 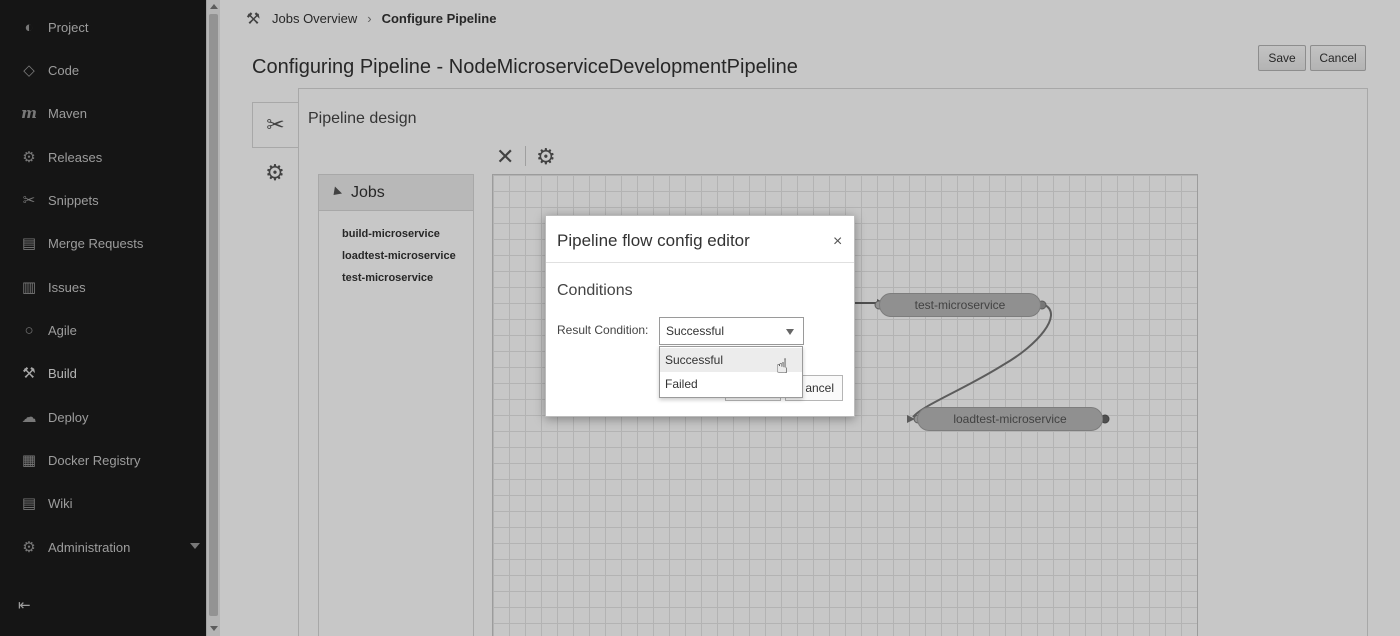 I want to click on close-icon: ×, so click(x=837, y=242).